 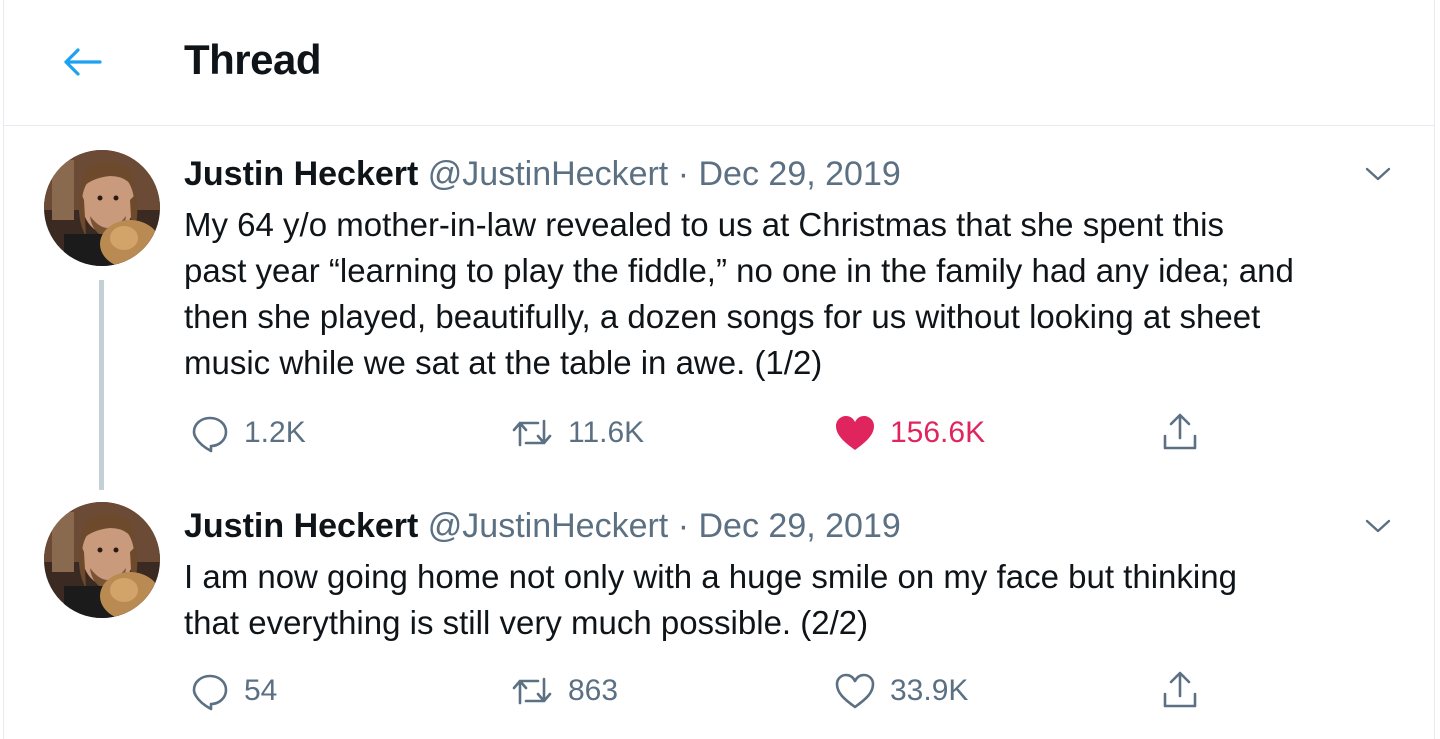 I want to click on thread-connector-line, so click(x=101, y=385).